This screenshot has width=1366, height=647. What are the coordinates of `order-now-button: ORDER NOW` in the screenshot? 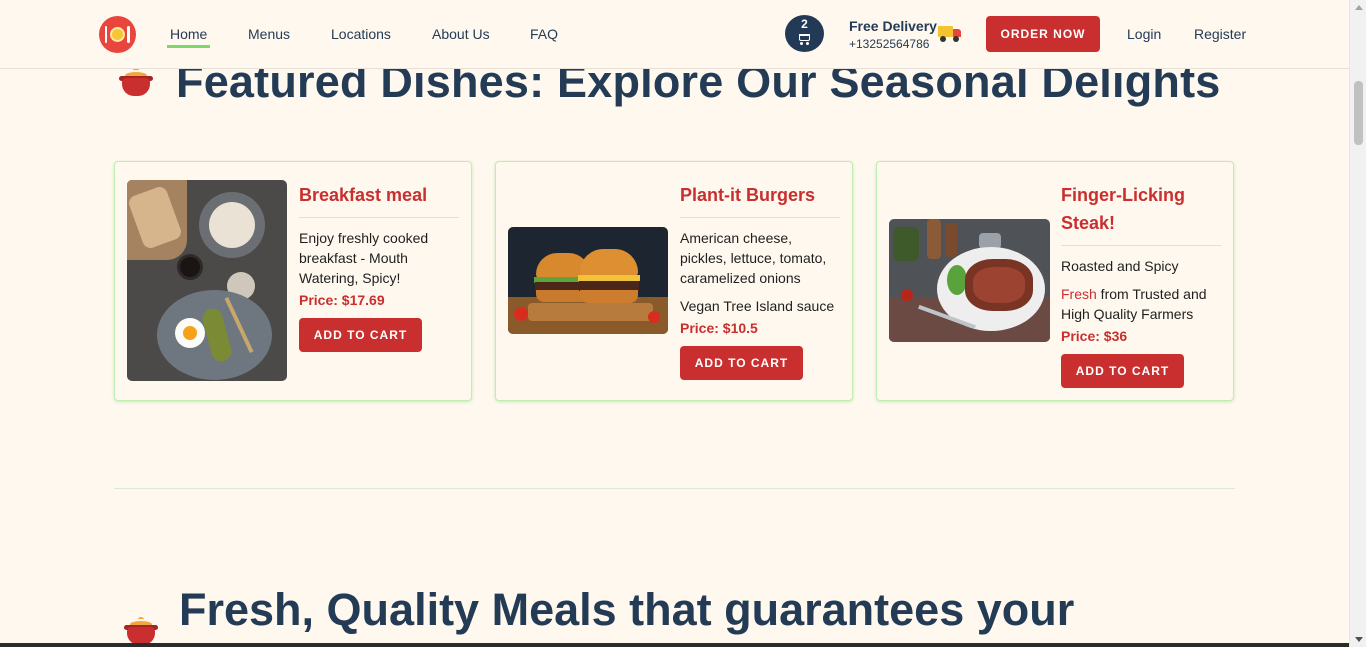 It's located at (1043, 34).